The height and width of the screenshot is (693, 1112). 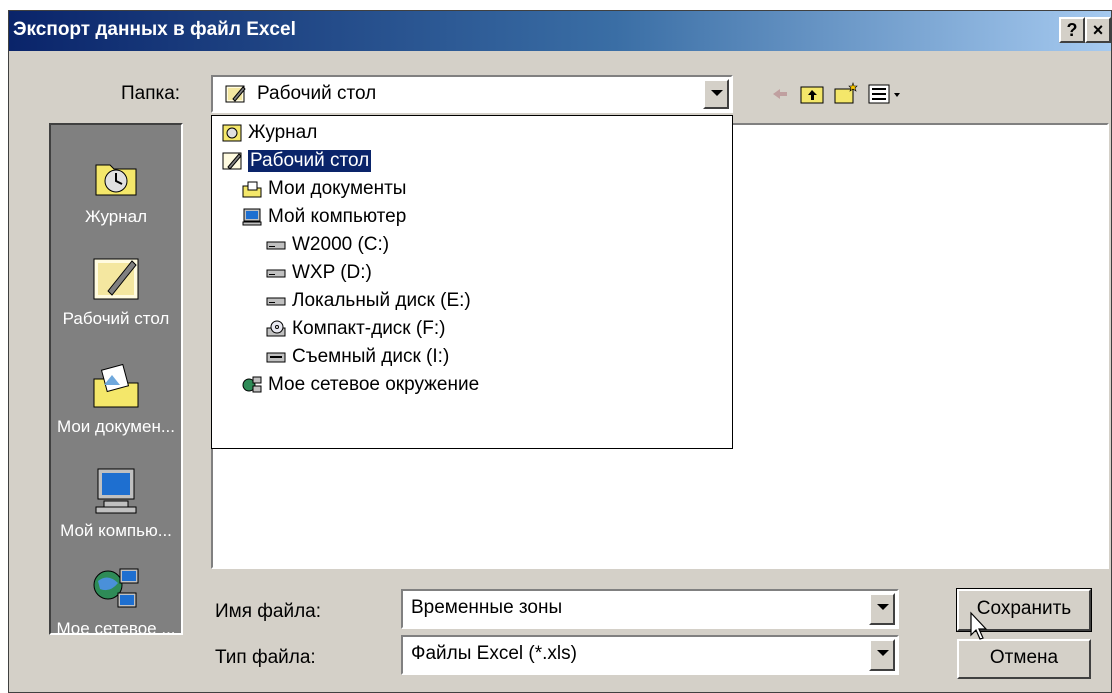 I want to click on close-button: ×, so click(x=1098, y=30).